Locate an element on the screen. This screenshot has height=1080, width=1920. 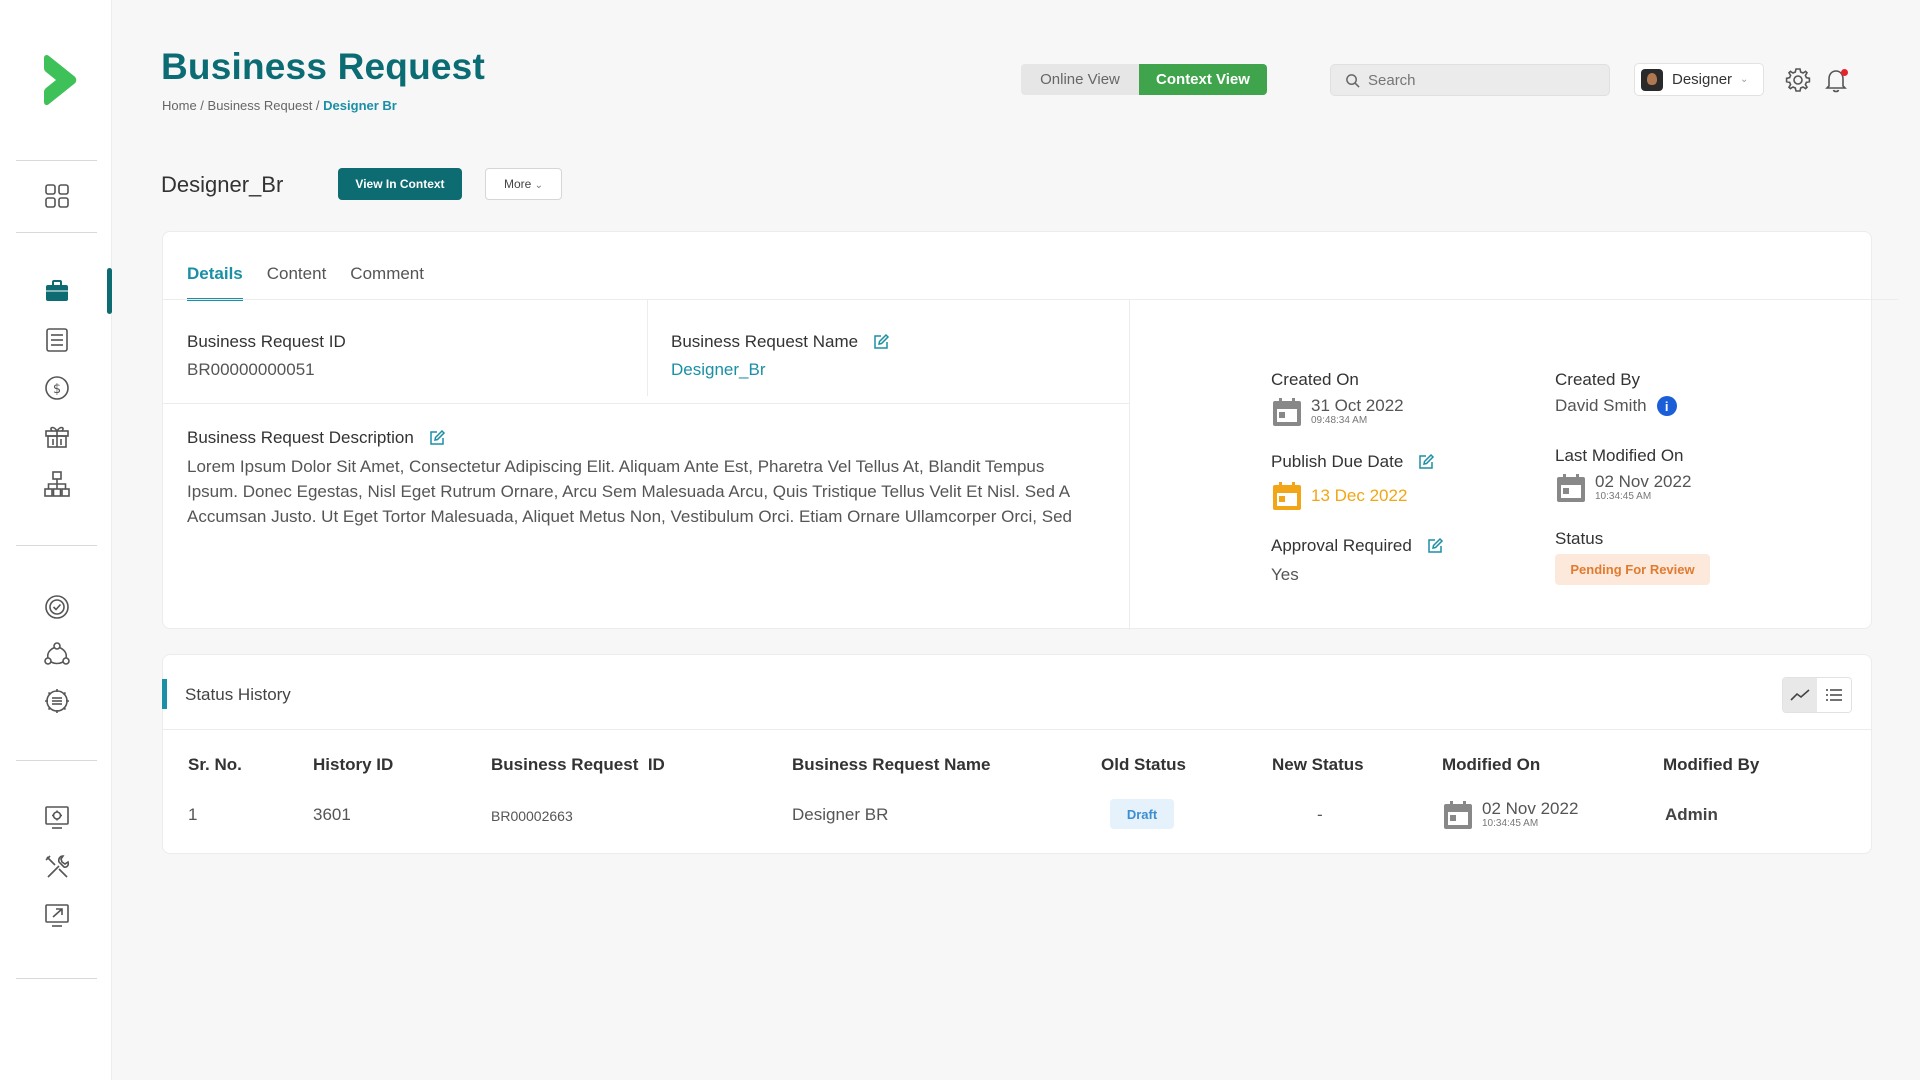
document-icon is located at coordinates (57, 340).